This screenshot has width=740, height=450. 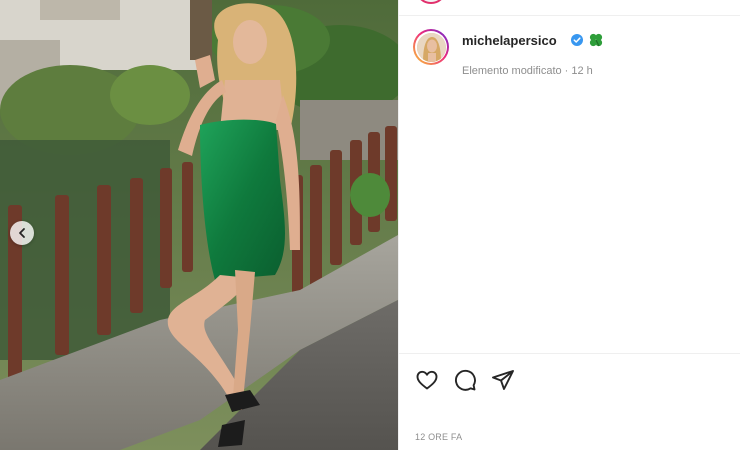 I want to click on edited-label: Elemento modificato, so click(x=512, y=71).